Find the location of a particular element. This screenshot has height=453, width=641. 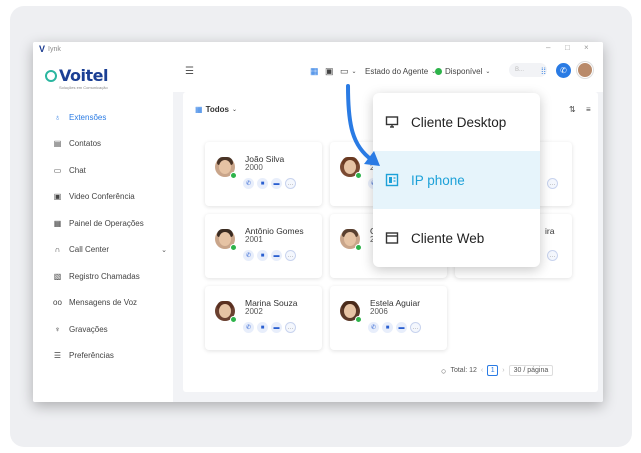

next-page-icon: › is located at coordinates (503, 370).